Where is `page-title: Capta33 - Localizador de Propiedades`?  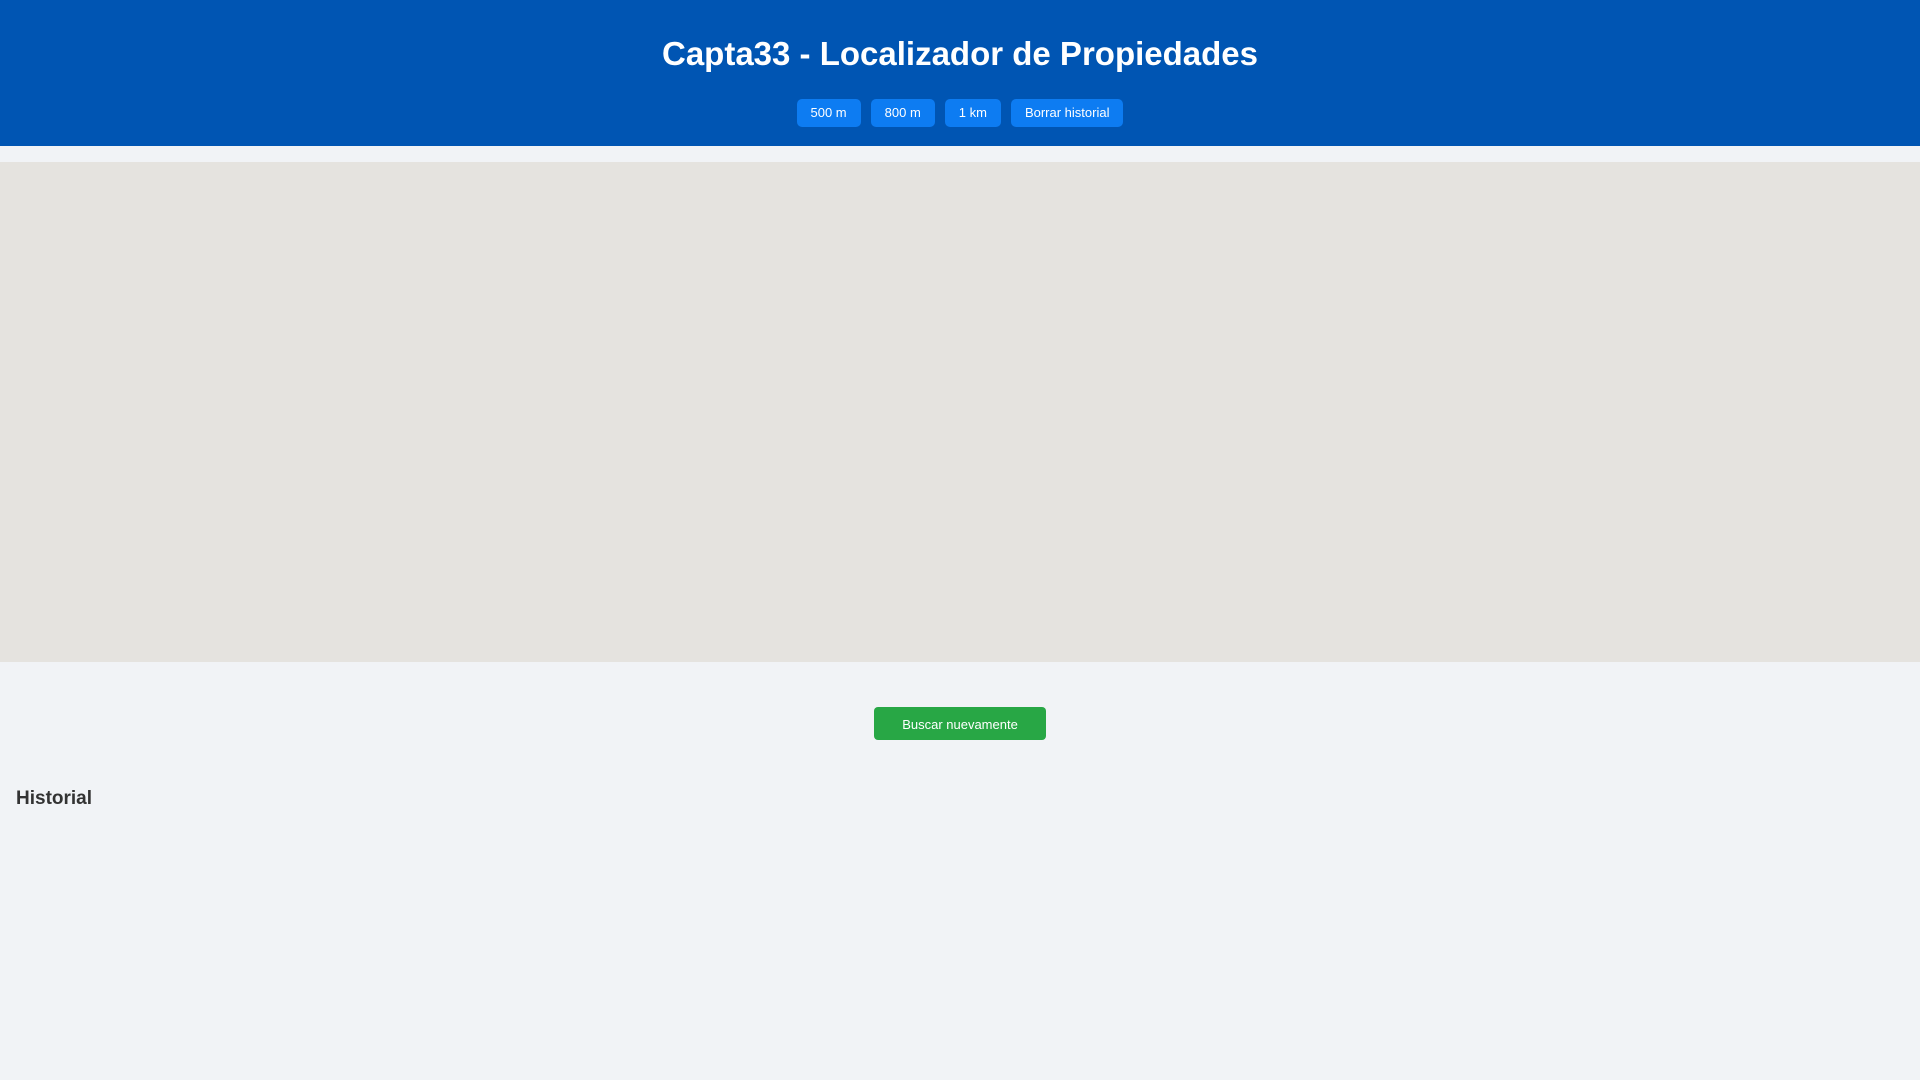
page-title: Capta33 - Localizador de Propiedades is located at coordinates (960, 53).